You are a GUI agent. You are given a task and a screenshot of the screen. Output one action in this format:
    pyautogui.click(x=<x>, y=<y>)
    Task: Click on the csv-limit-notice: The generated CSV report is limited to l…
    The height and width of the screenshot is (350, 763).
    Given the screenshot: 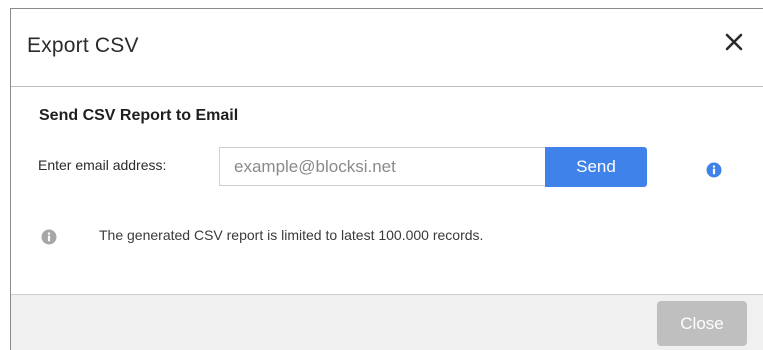 What is the action you would take?
    pyautogui.click(x=291, y=235)
    